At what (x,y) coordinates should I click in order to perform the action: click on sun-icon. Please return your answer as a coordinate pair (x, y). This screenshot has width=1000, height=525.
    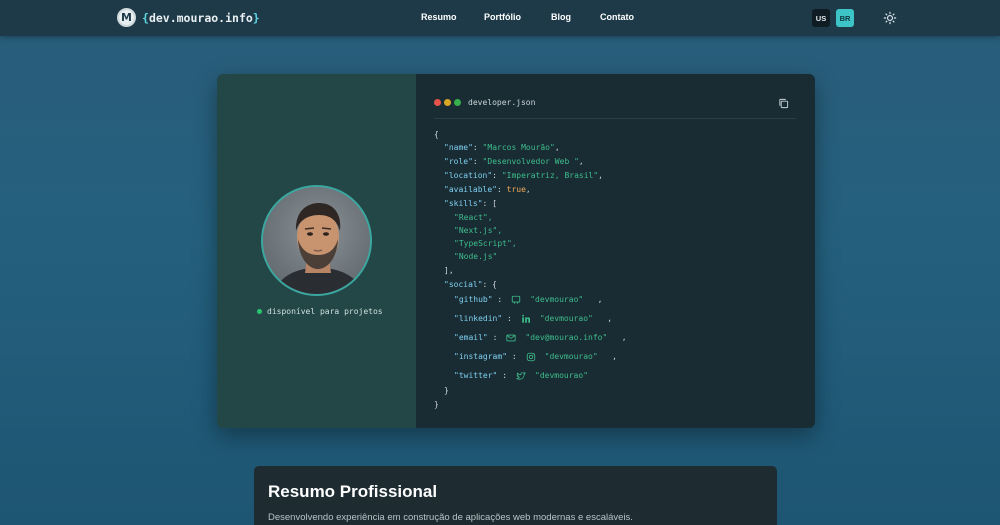
    Looking at the image, I should click on (890, 18).